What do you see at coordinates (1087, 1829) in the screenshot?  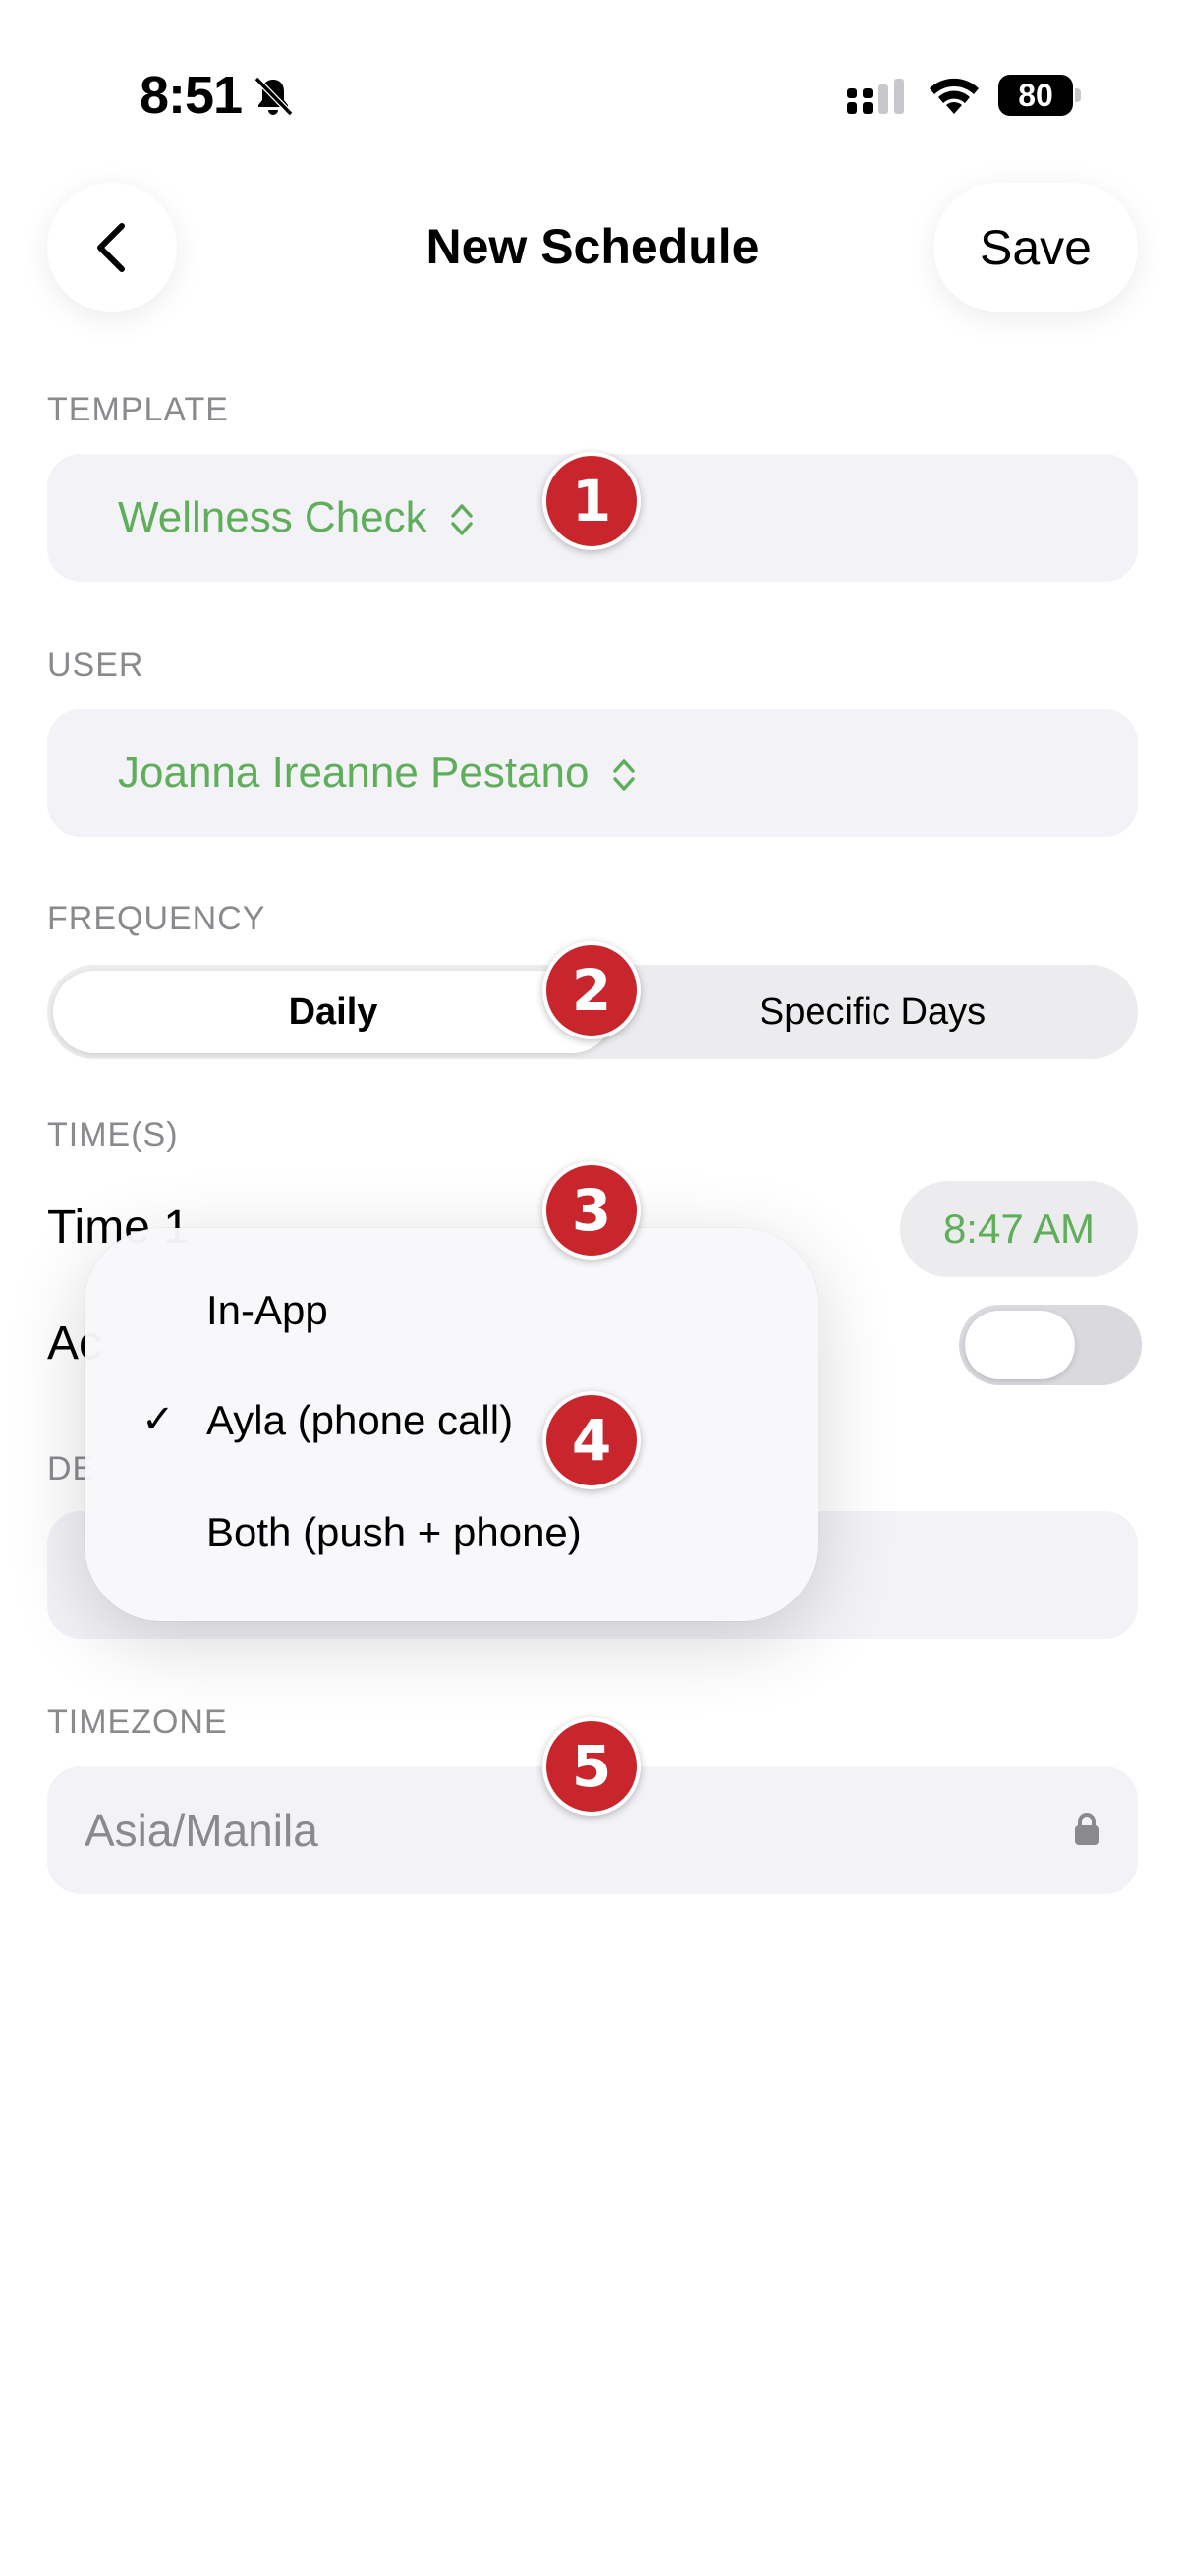 I see `lock-icon` at bounding box center [1087, 1829].